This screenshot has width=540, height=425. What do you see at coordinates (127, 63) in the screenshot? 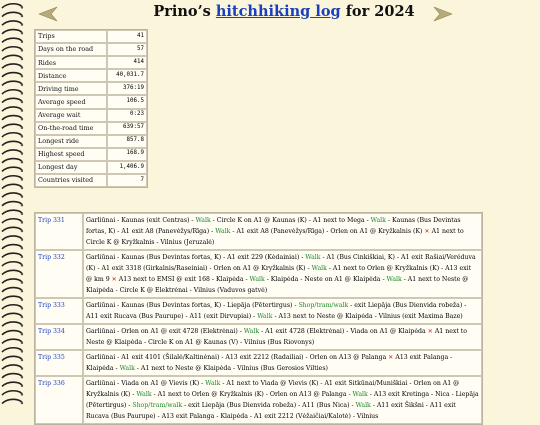
I see `stat-value: 414` at bounding box center [127, 63].